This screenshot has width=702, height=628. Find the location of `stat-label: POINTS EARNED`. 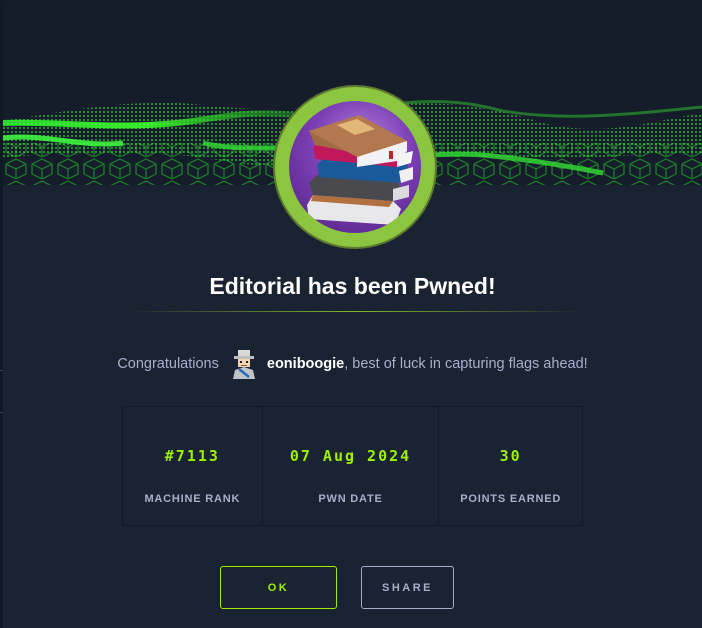

stat-label: POINTS EARNED is located at coordinates (511, 499).